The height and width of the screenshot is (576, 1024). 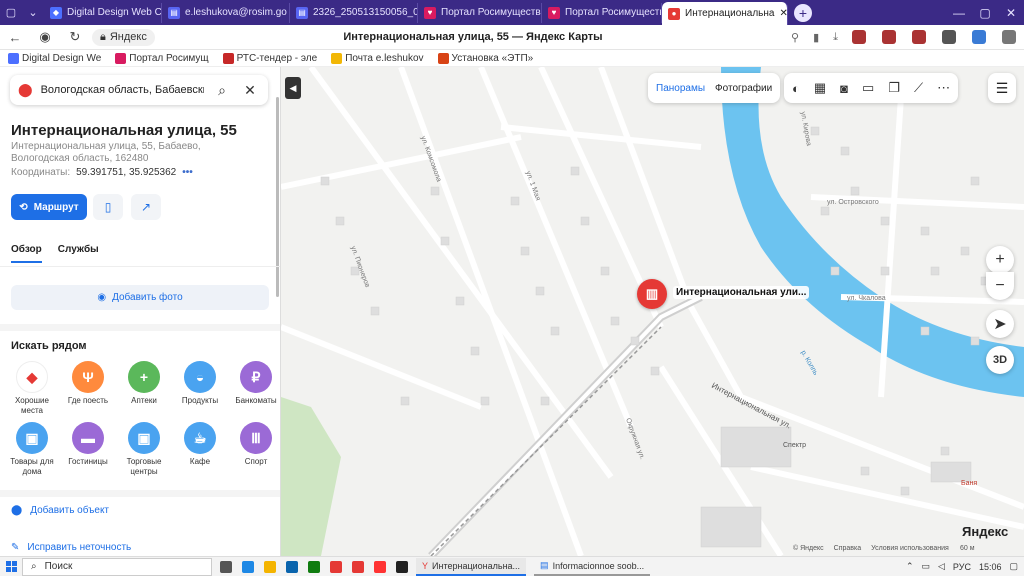 I want to click on language-indicator: РУС, so click(x=962, y=567).